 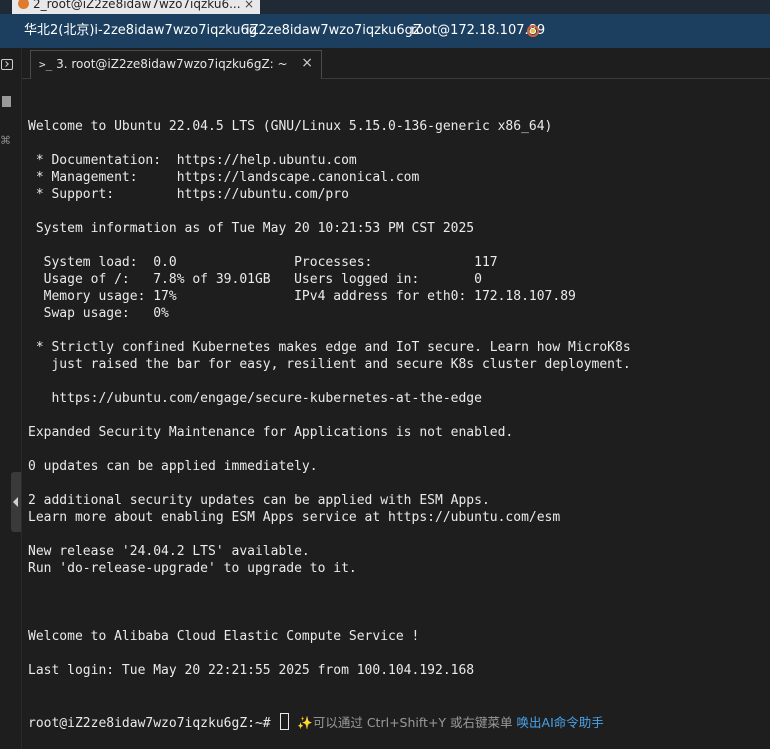 What do you see at coordinates (16, 502) in the screenshot?
I see `collapse-handle` at bounding box center [16, 502].